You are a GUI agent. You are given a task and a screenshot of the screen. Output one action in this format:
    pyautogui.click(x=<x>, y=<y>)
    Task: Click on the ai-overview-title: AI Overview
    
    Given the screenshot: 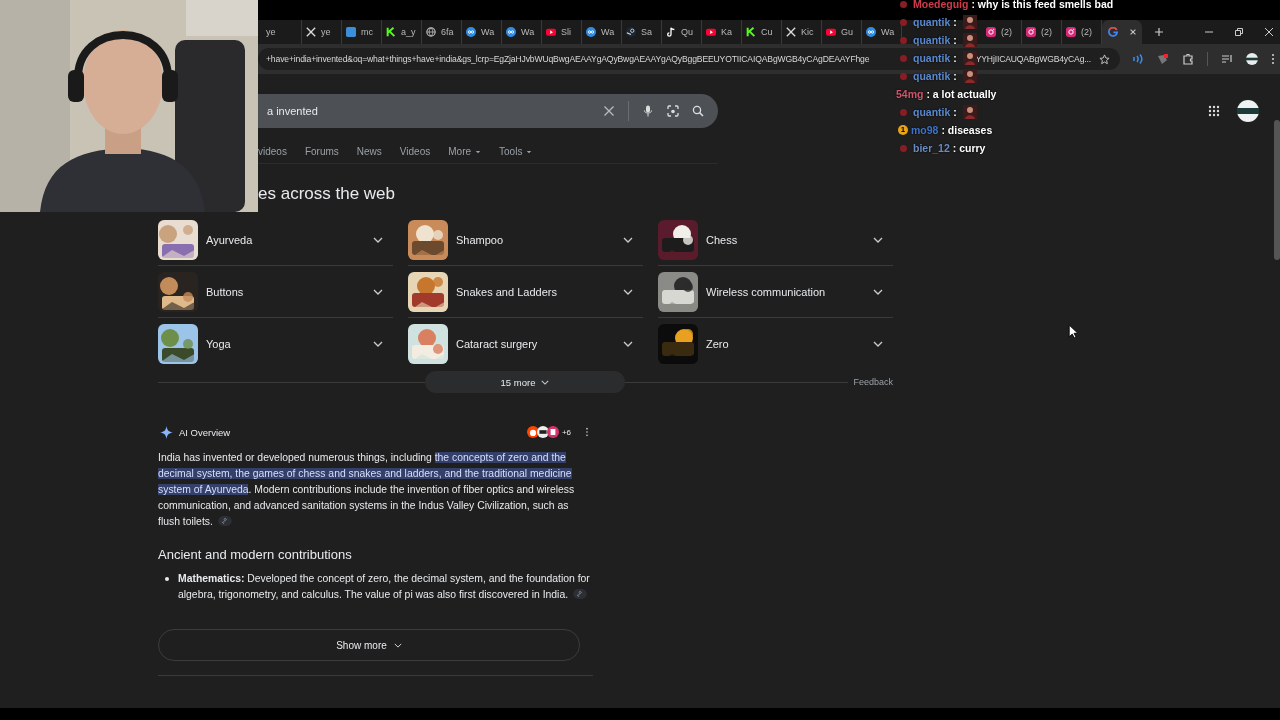 What is the action you would take?
    pyautogui.click(x=205, y=432)
    